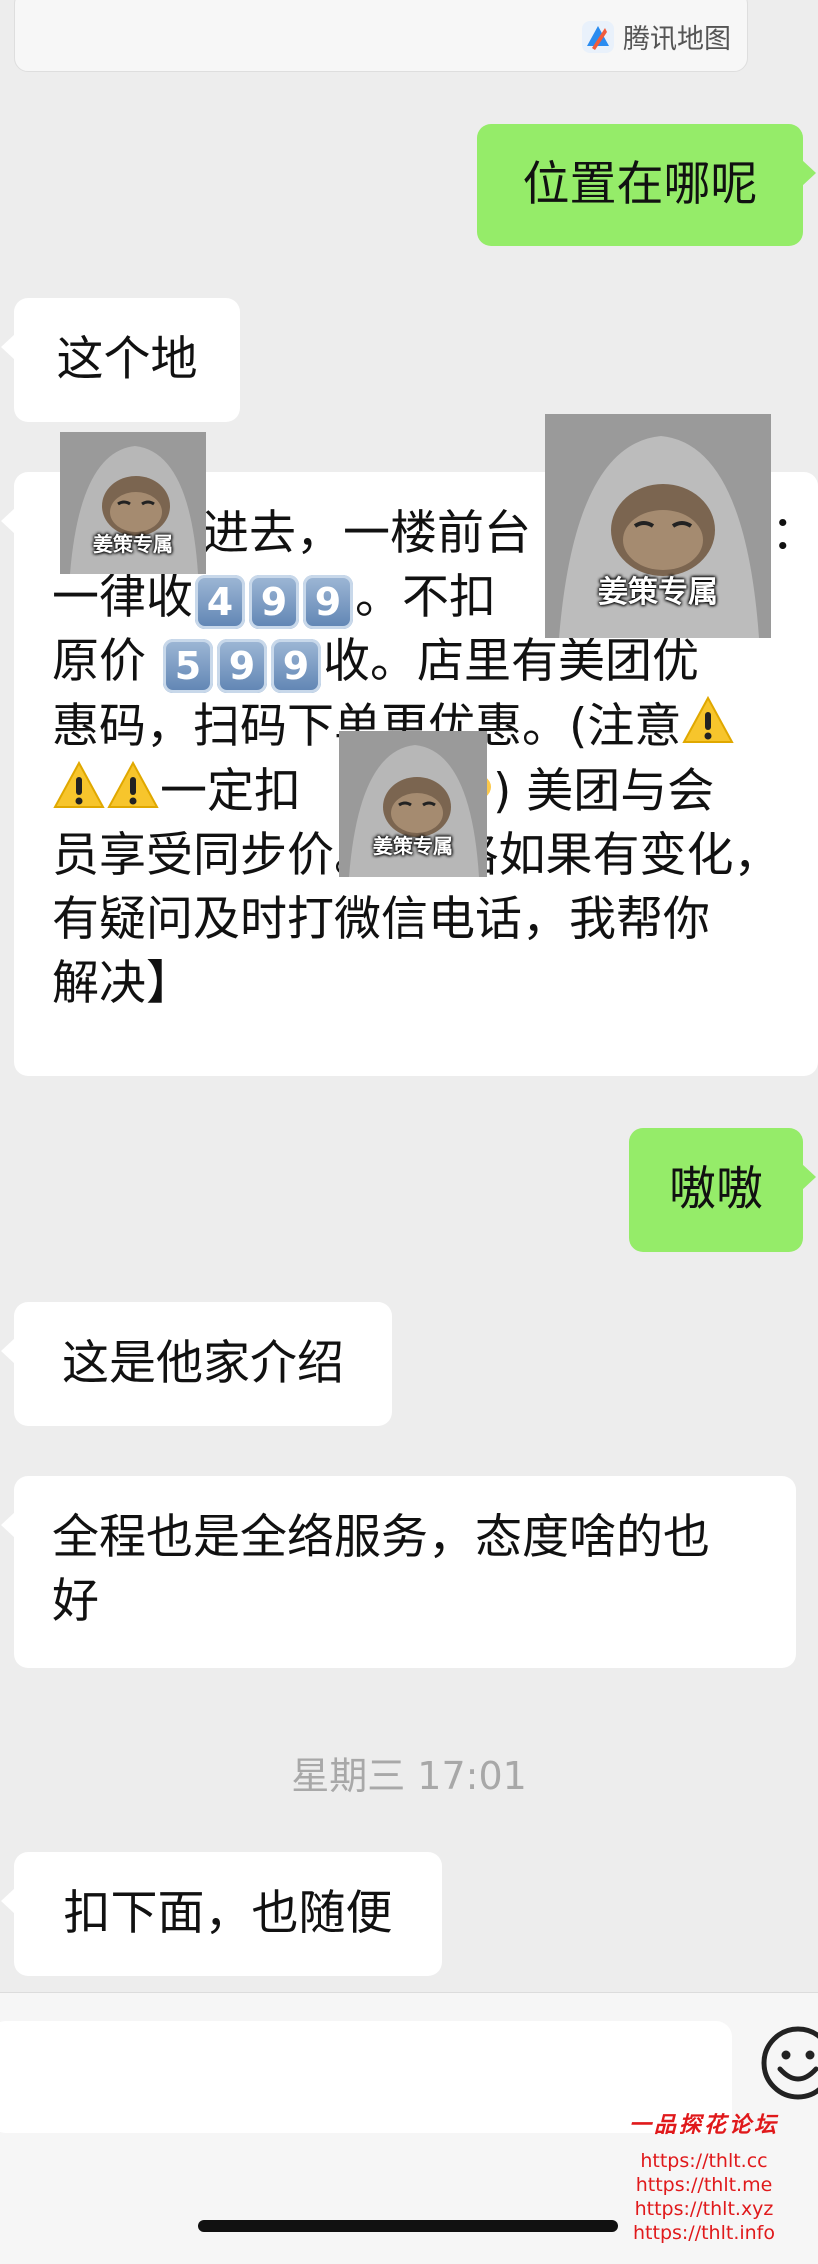 The image size is (818, 2264). I want to click on outgoing-message: 位置在哪呢, so click(646, 185).